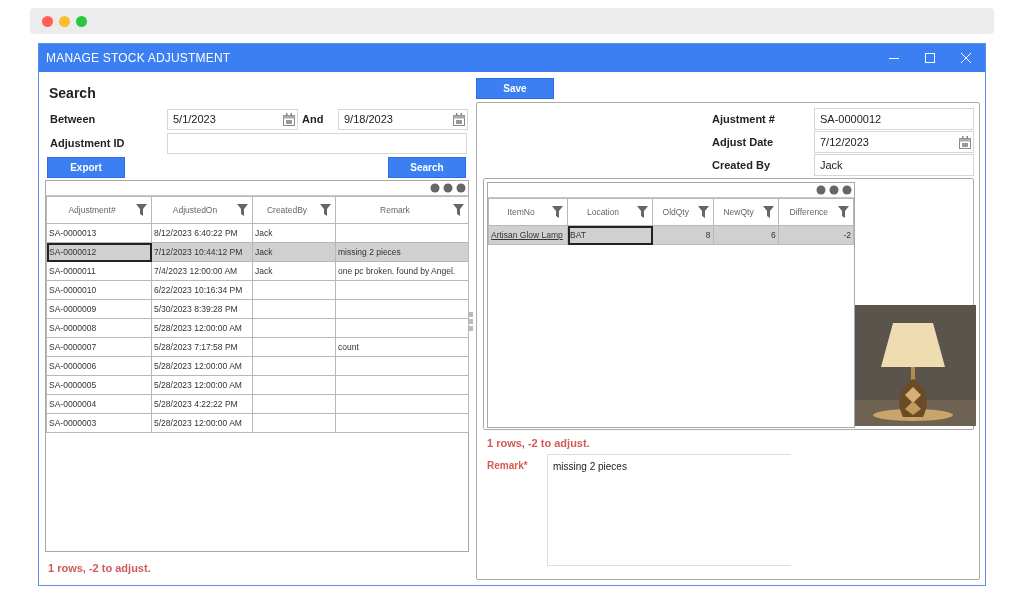 Image resolution: width=1024 pixels, height=606 pixels. I want to click on window-title: MANAGE STOCK ADJUSTMENT, so click(138, 58).